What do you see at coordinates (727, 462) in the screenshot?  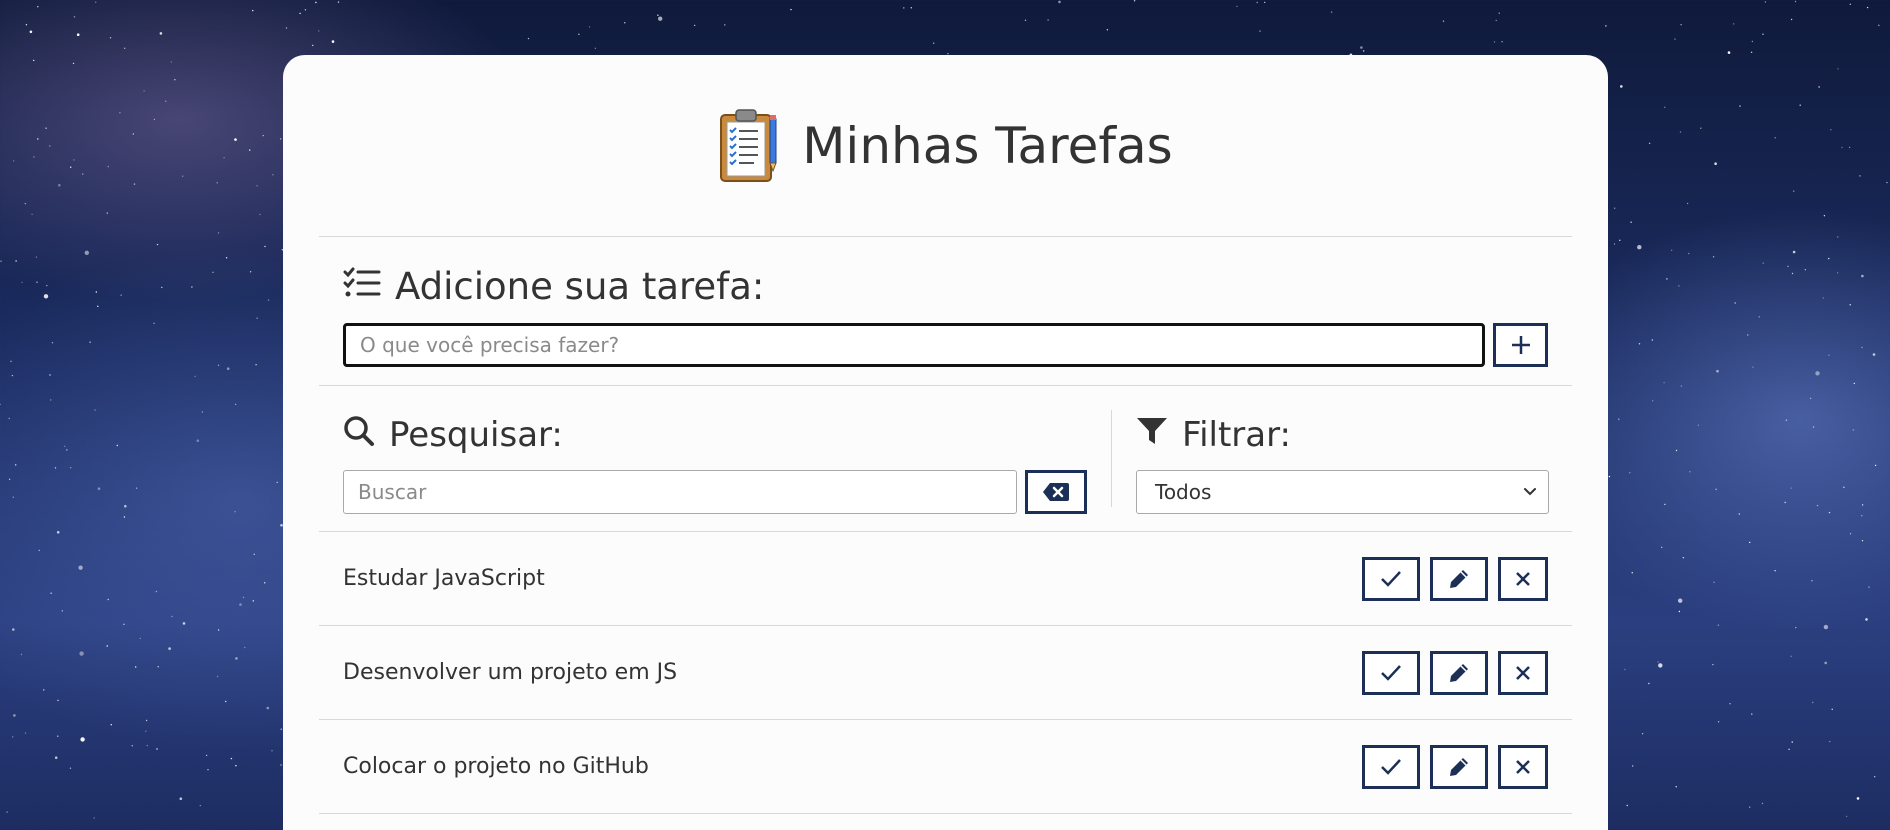 I see `search-block: Pesquisar:` at bounding box center [727, 462].